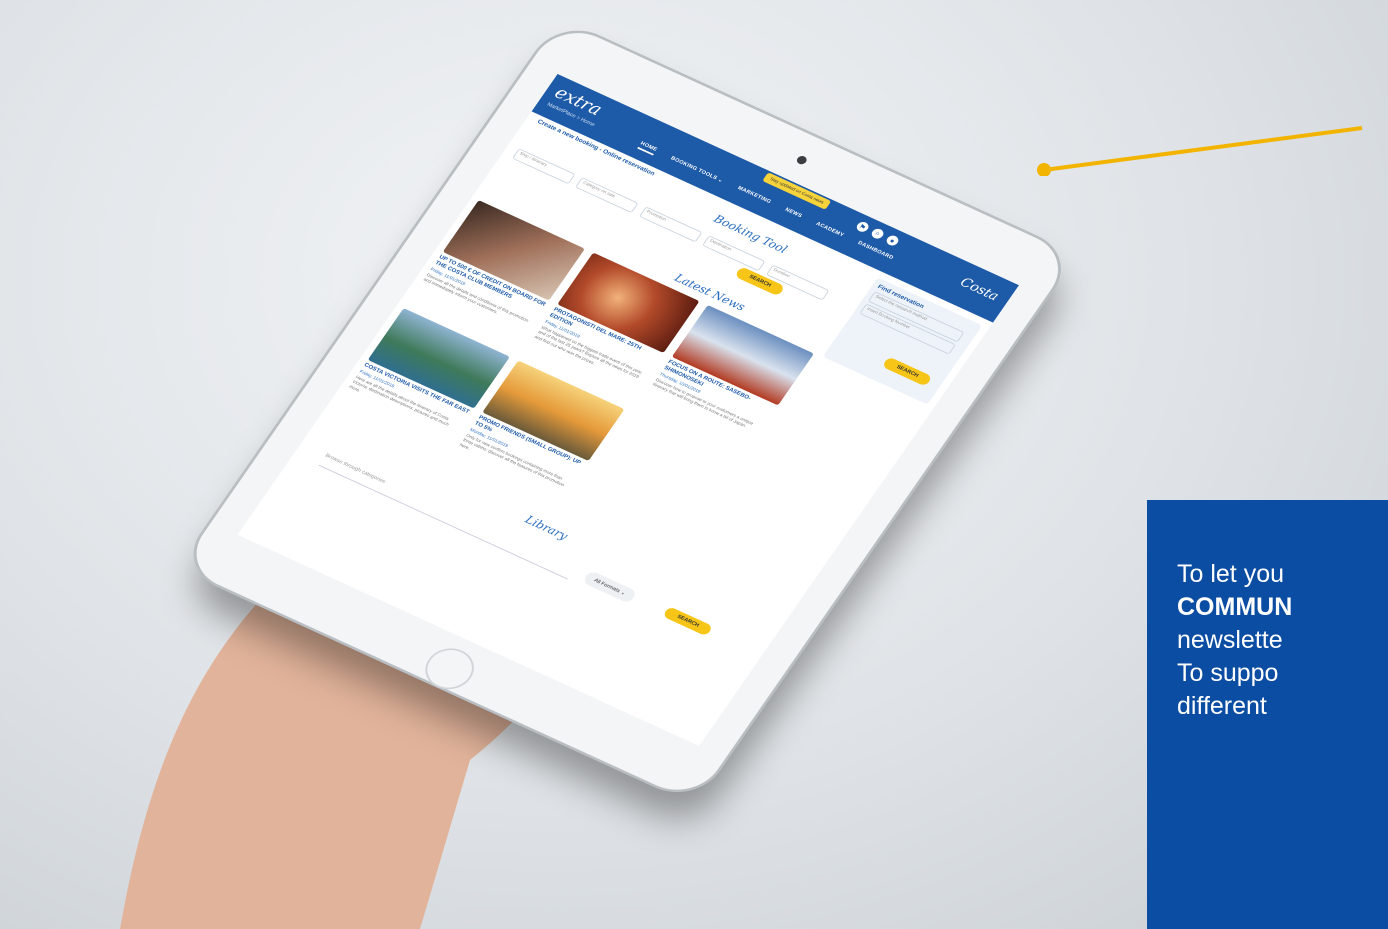 This screenshot has height=929, width=1388. What do you see at coordinates (753, 197) in the screenshot?
I see `nav-marketing: MARKETING` at bounding box center [753, 197].